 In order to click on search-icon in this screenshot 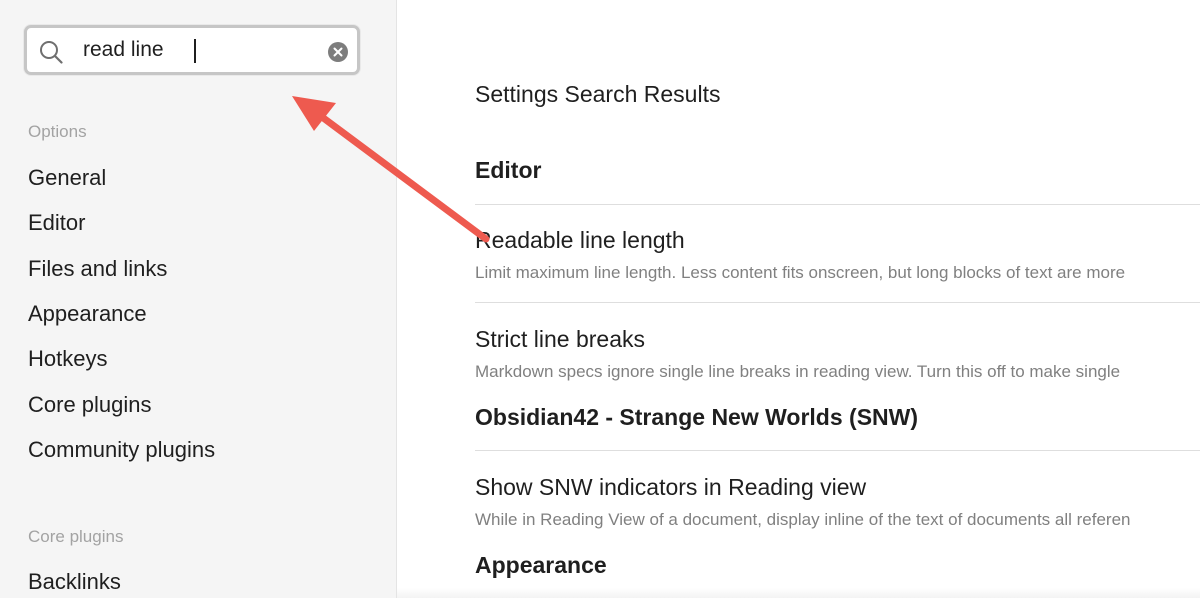, I will do `click(51, 52)`.